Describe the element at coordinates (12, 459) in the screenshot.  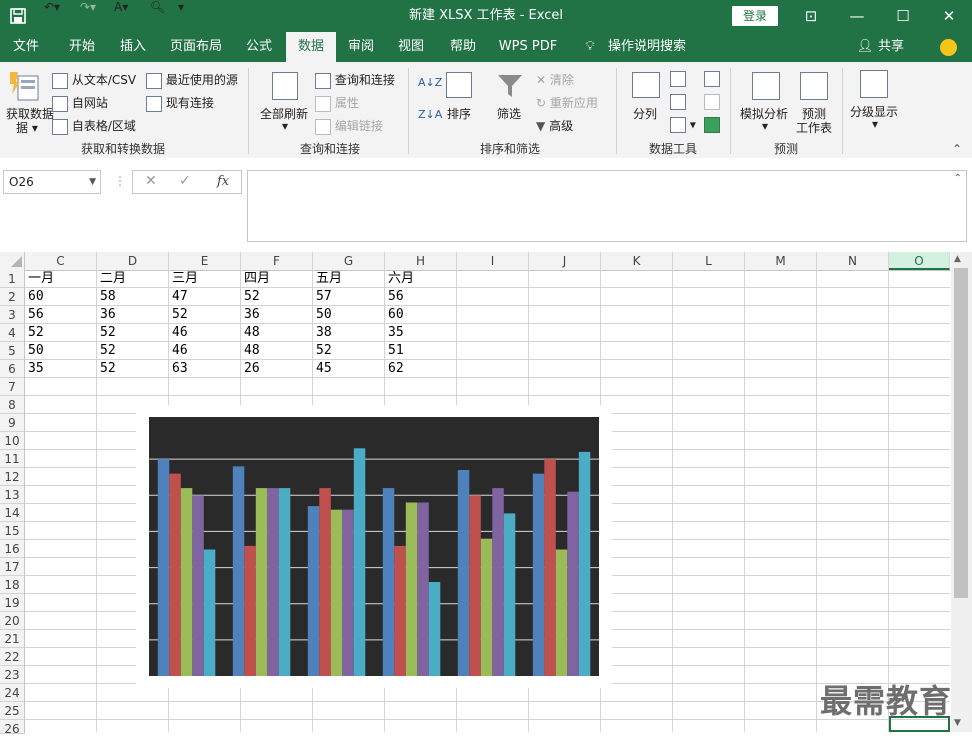
I see `row-header-11: 11` at that location.